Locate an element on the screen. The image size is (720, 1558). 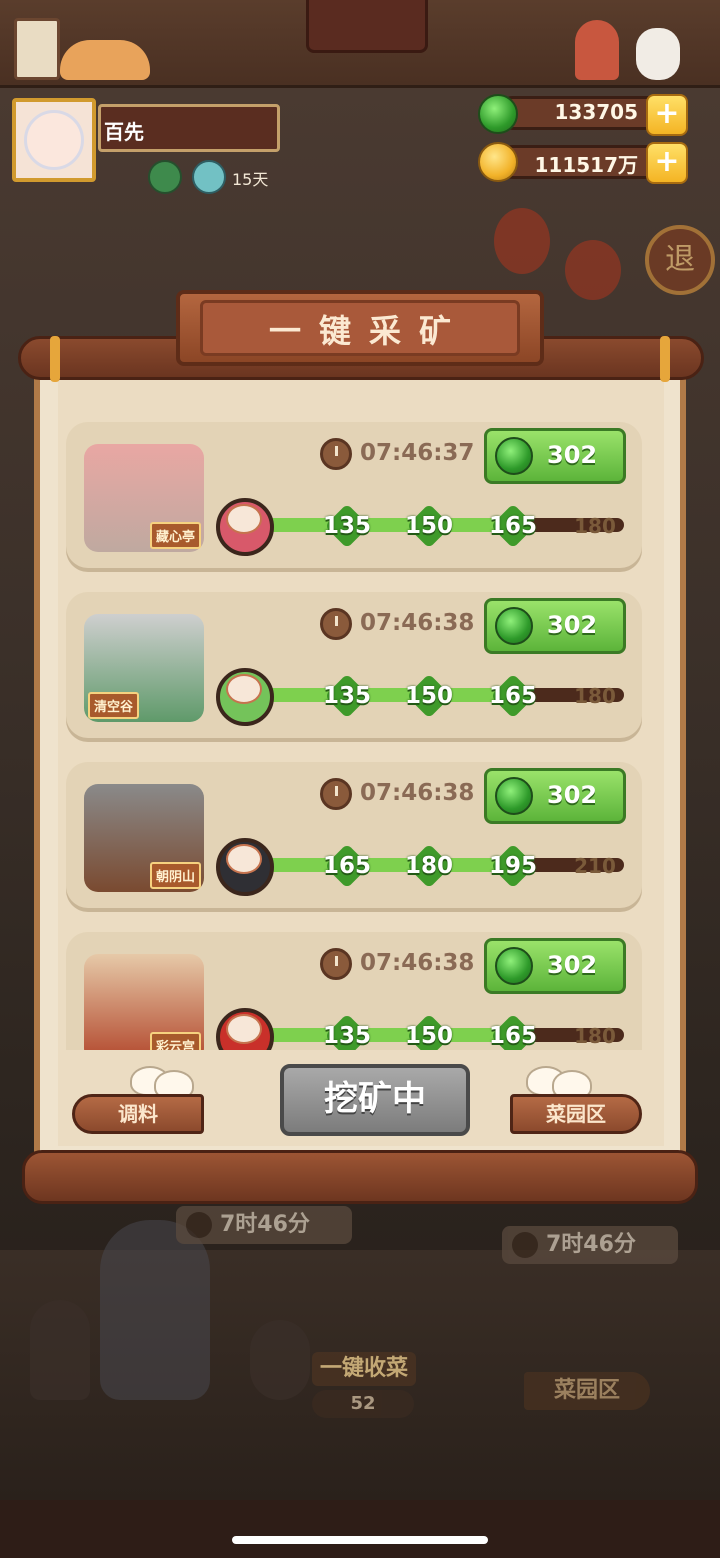
mine-name: 朝阴山 is located at coordinates (176, 875).